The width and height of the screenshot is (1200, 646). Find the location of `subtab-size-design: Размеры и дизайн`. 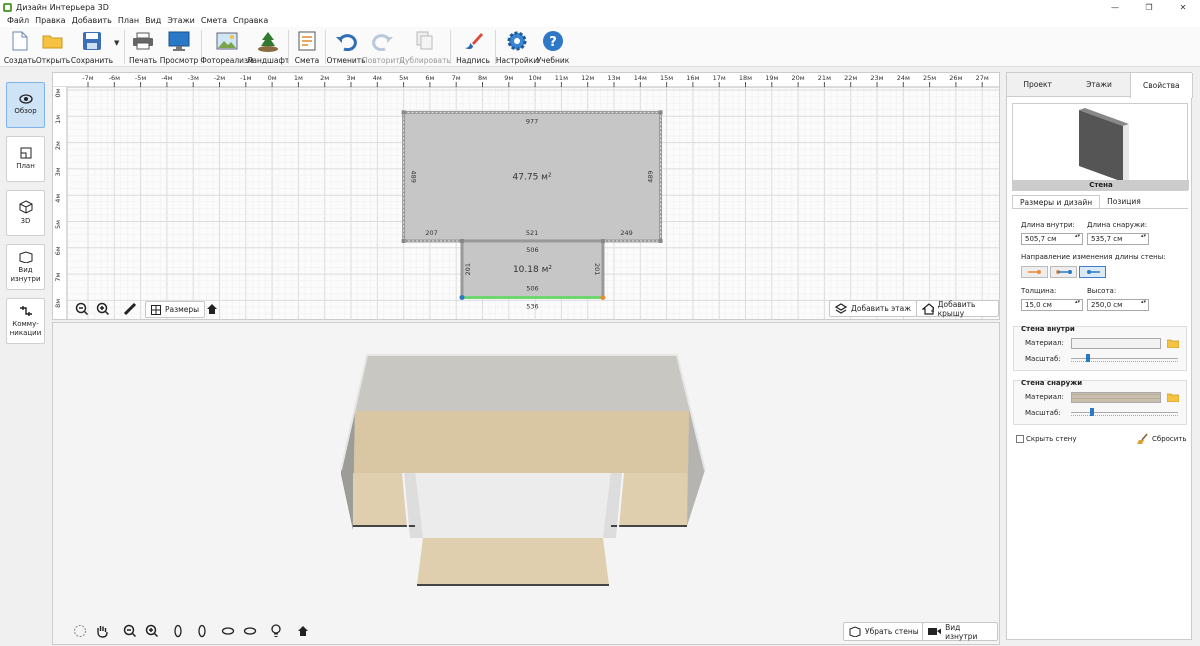

subtab-size-design: Размеры и дизайн is located at coordinates (1056, 201).